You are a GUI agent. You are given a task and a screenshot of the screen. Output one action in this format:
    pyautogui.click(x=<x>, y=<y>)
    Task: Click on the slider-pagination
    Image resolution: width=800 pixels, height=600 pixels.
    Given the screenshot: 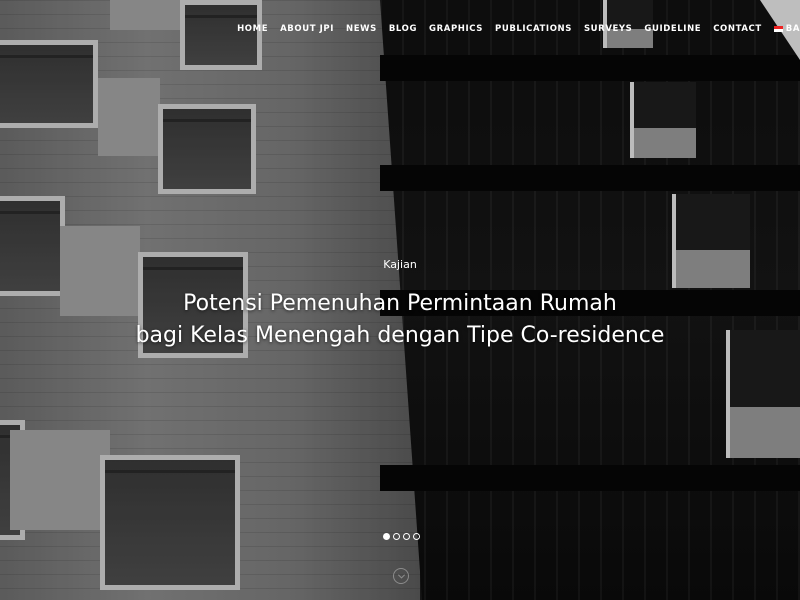 What is the action you would take?
    pyautogui.click(x=401, y=536)
    